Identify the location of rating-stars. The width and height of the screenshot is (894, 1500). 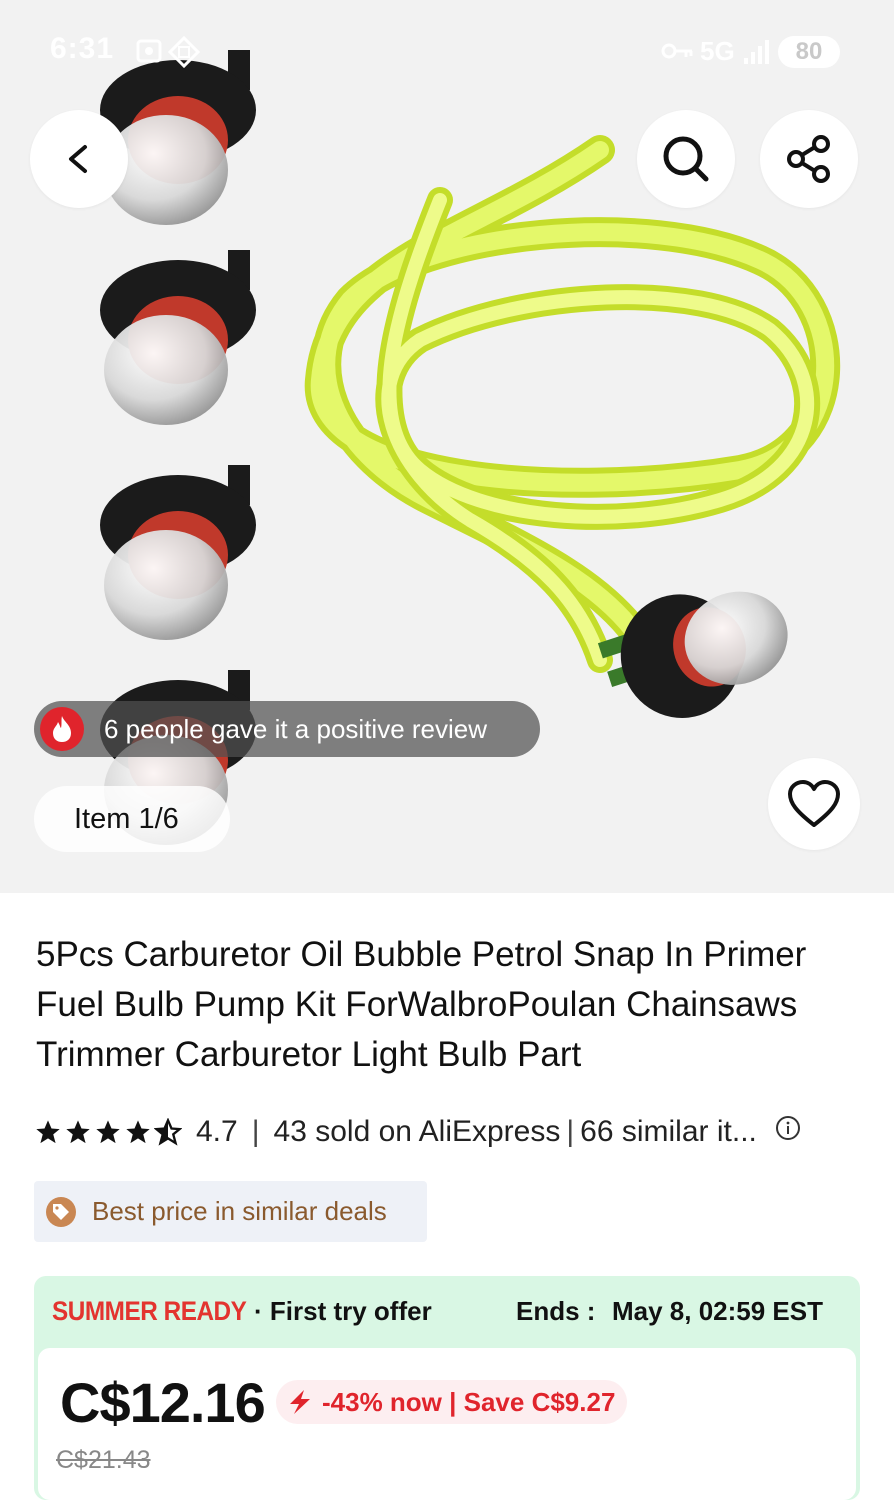
(108, 1132).